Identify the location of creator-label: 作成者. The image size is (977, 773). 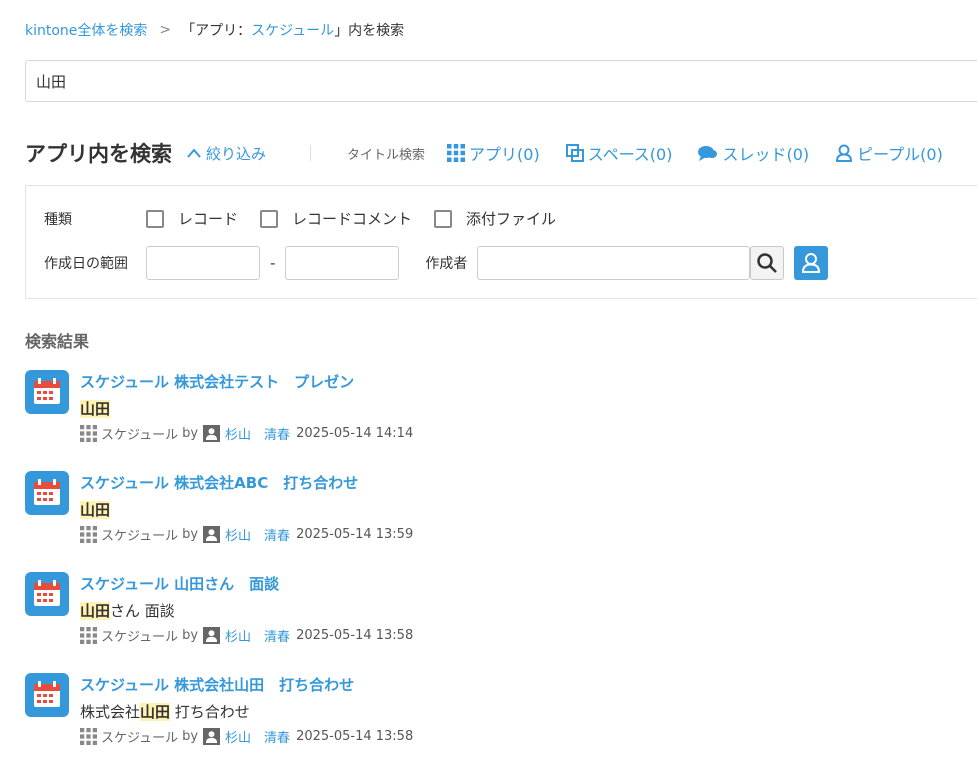
(446, 264).